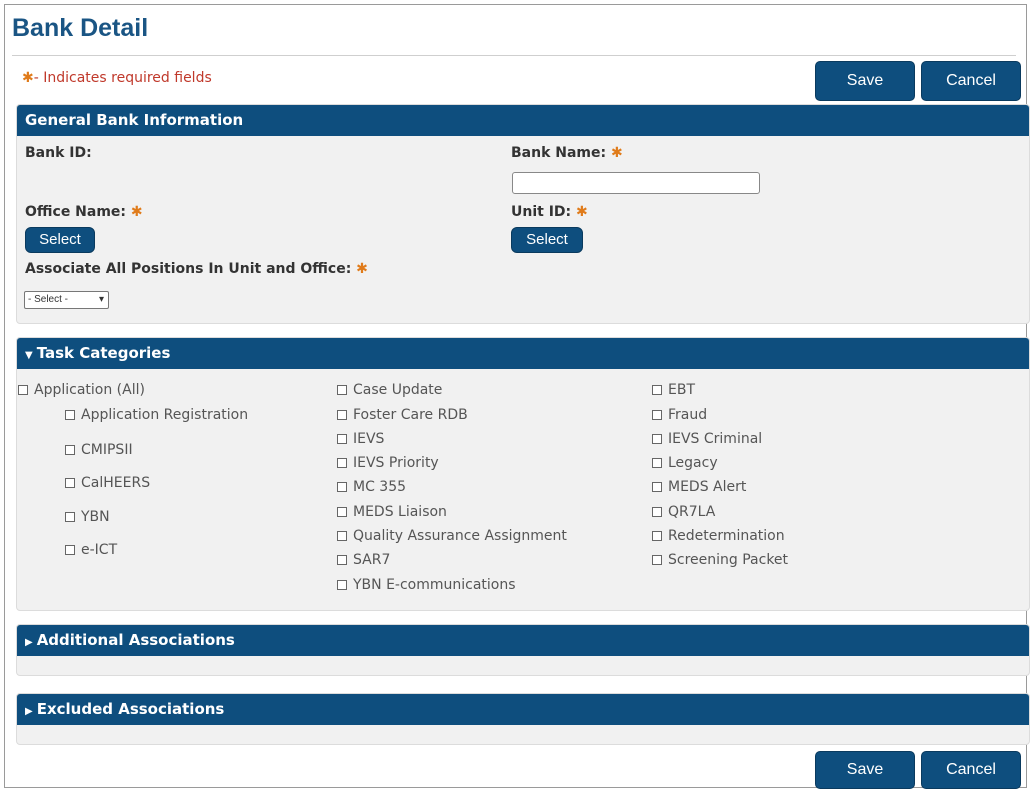  Describe the element at coordinates (523, 640) in the screenshot. I see `additional-associations-header: ▶ Additional Associations` at that location.